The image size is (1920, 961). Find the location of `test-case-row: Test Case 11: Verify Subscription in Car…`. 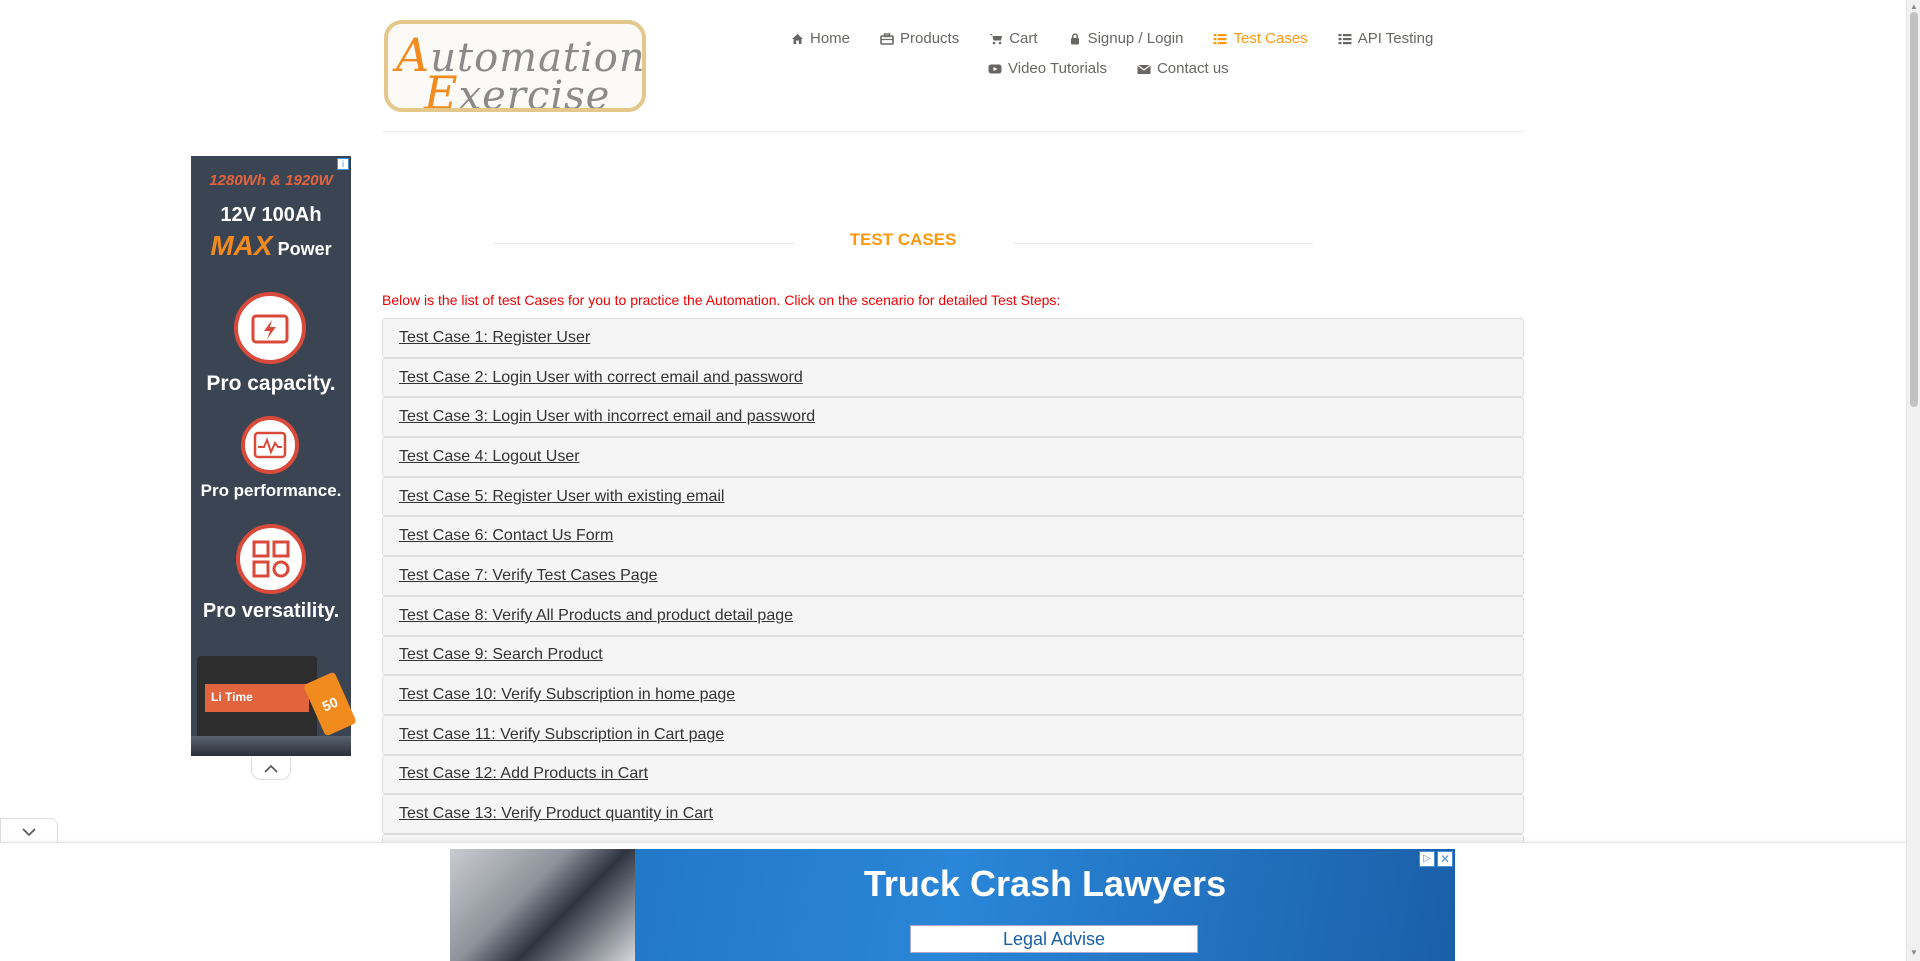

test-case-row: Test Case 11: Verify Subscription in Car… is located at coordinates (953, 734).